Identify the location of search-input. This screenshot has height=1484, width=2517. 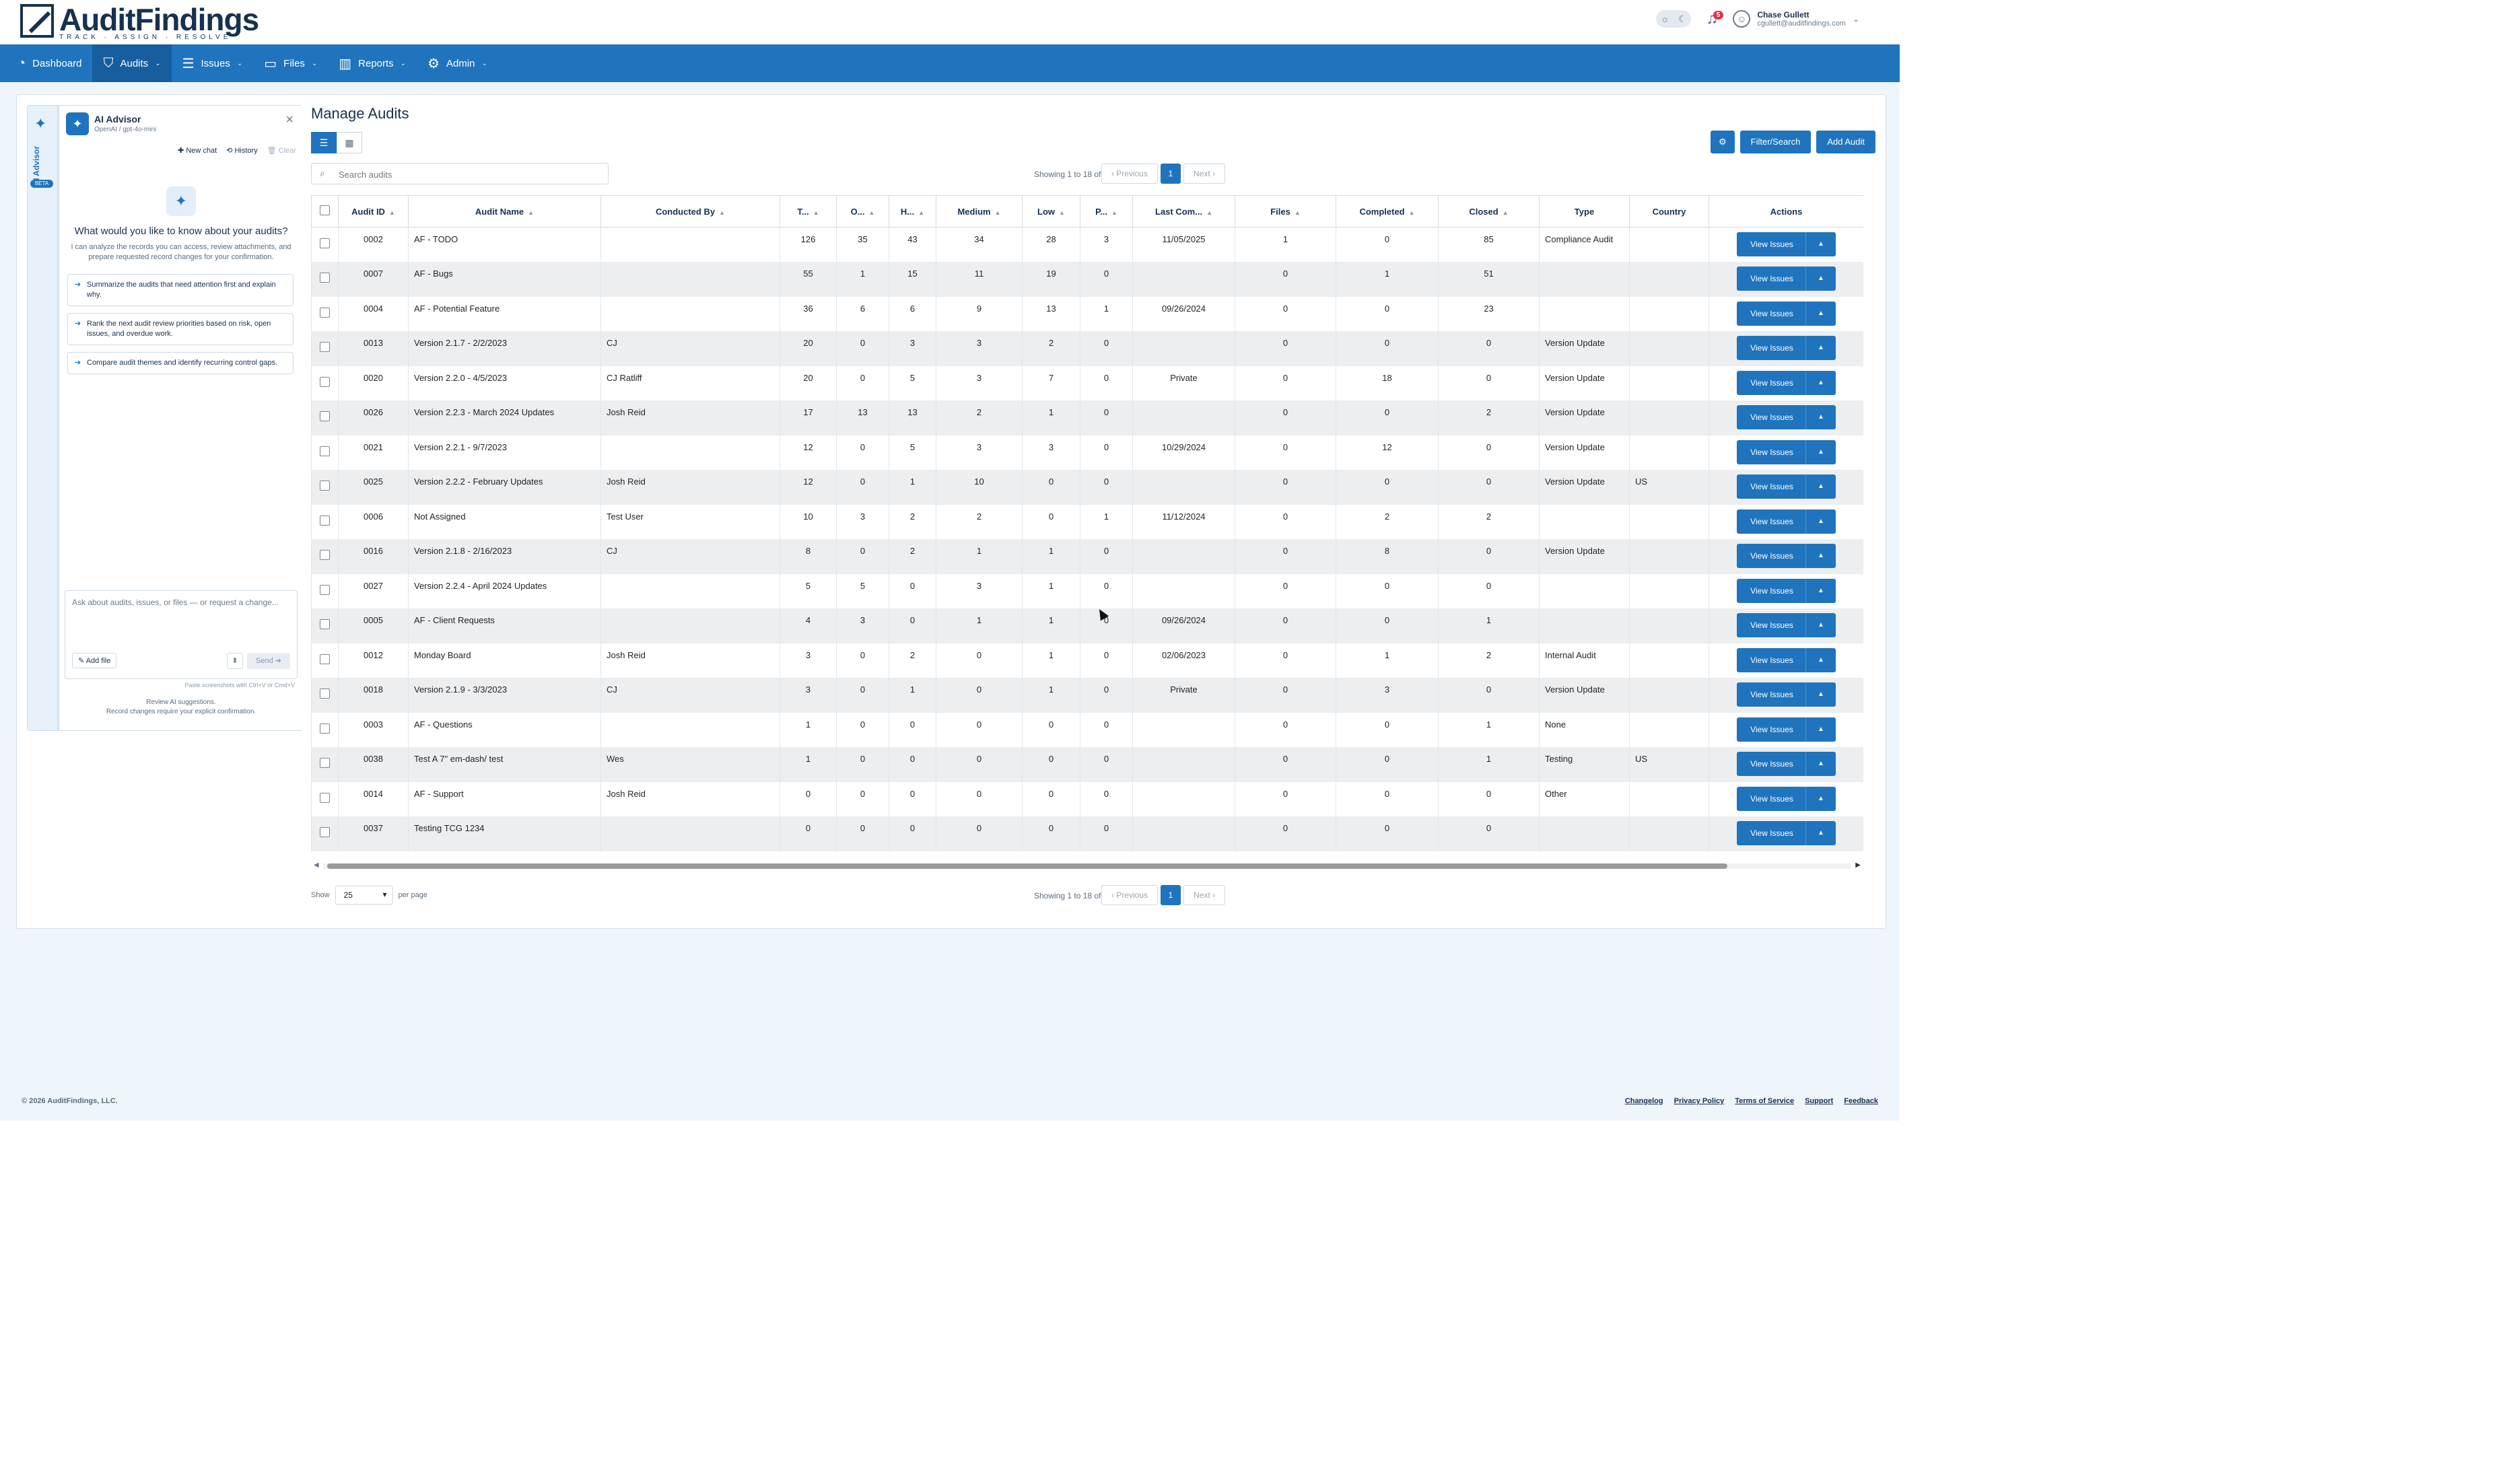
(469, 174).